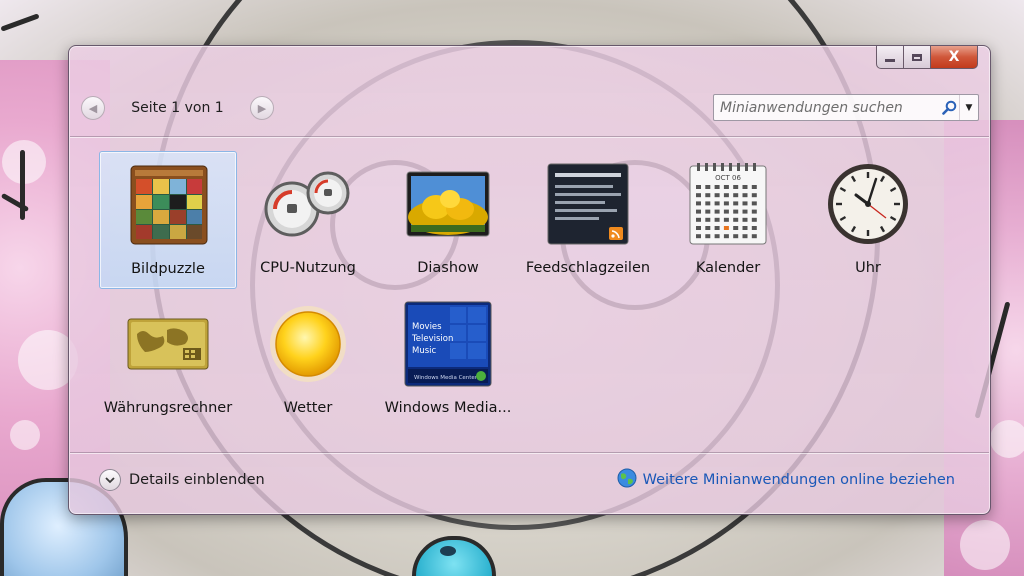  I want to click on gadget-tile-wetter: Wetter, so click(308, 360).